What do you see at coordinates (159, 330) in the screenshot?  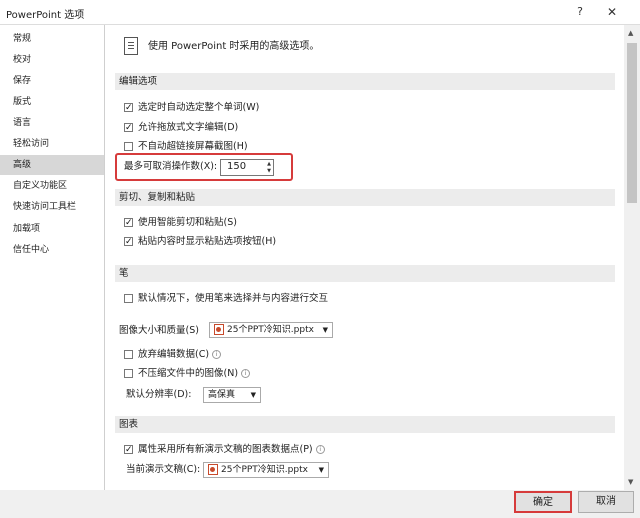 I see `section-image-quality: 图像大小和质量(S)` at bounding box center [159, 330].